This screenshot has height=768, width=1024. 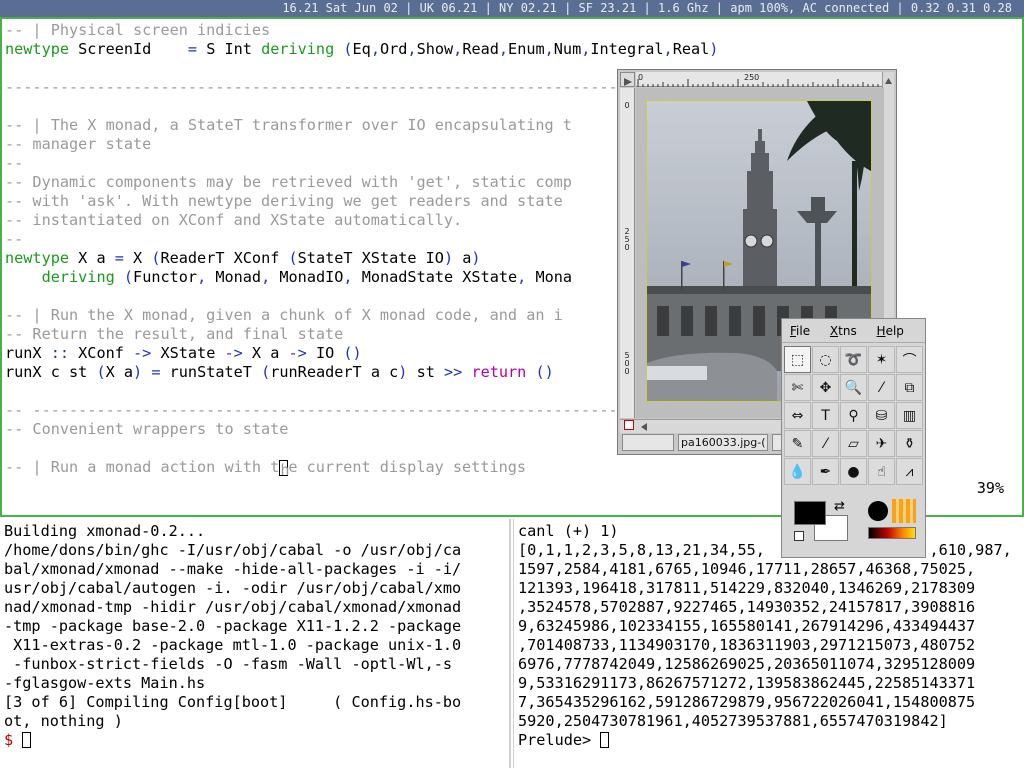 What do you see at coordinates (797, 443) in the screenshot?
I see `pencil-icon: ✎` at bounding box center [797, 443].